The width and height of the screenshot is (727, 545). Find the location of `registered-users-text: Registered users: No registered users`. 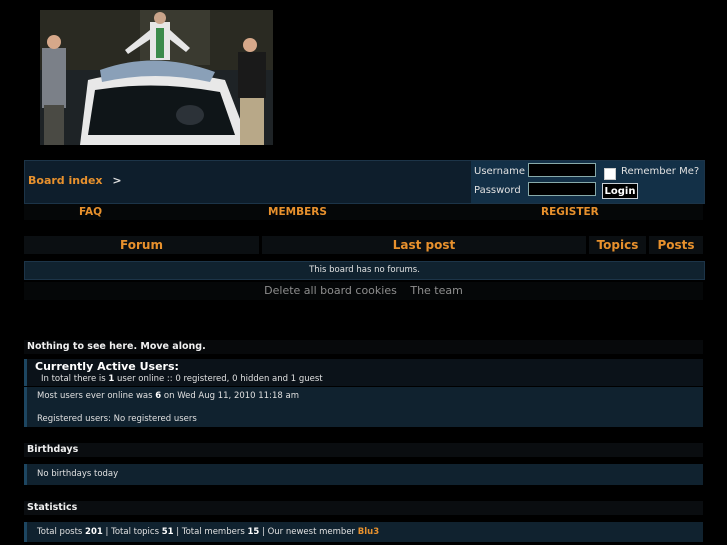

registered-users-text: Registered users: No registered users is located at coordinates (117, 419).